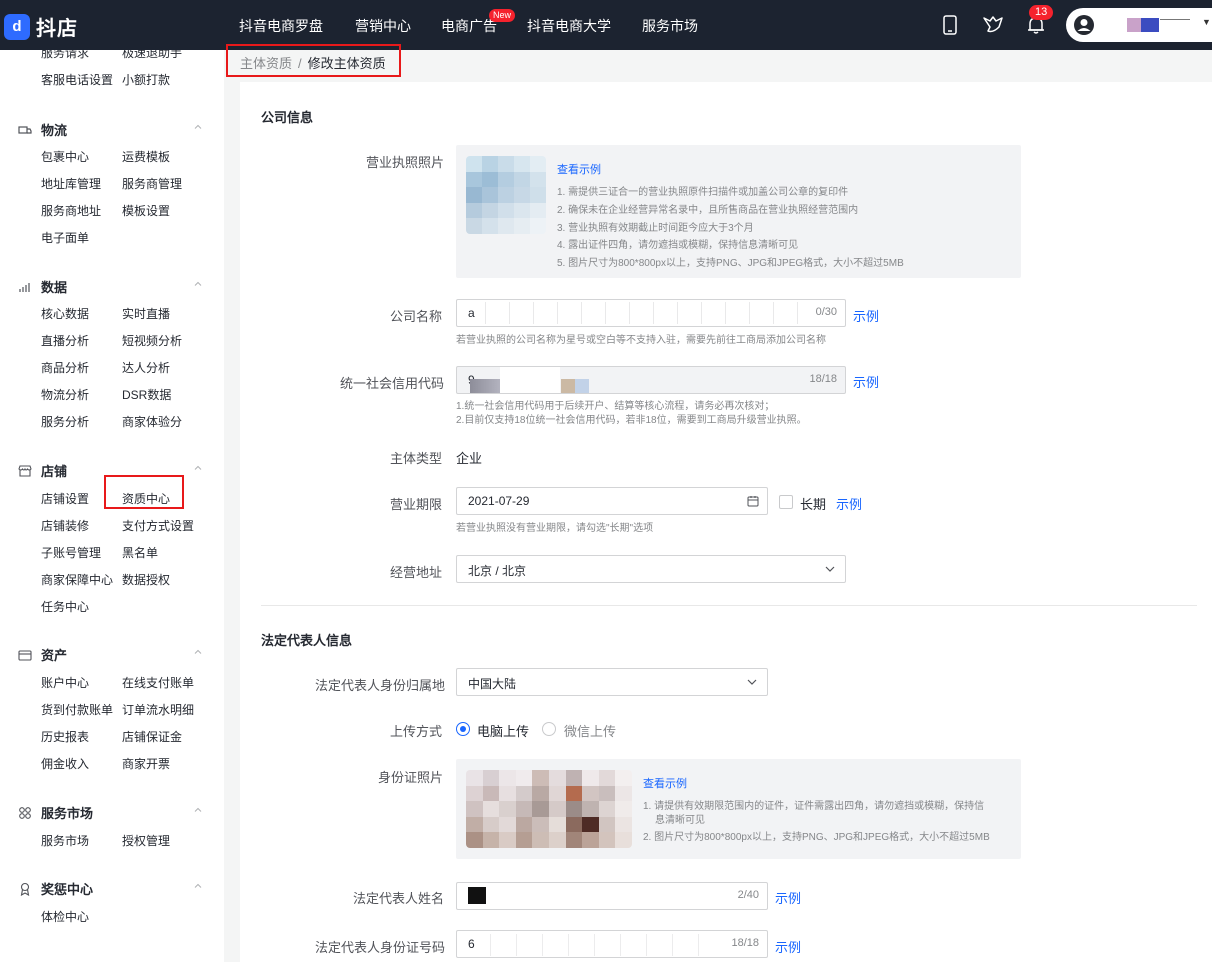  What do you see at coordinates (42, 654) in the screenshot?
I see `sidebar-group-assets: 资产` at bounding box center [42, 654].